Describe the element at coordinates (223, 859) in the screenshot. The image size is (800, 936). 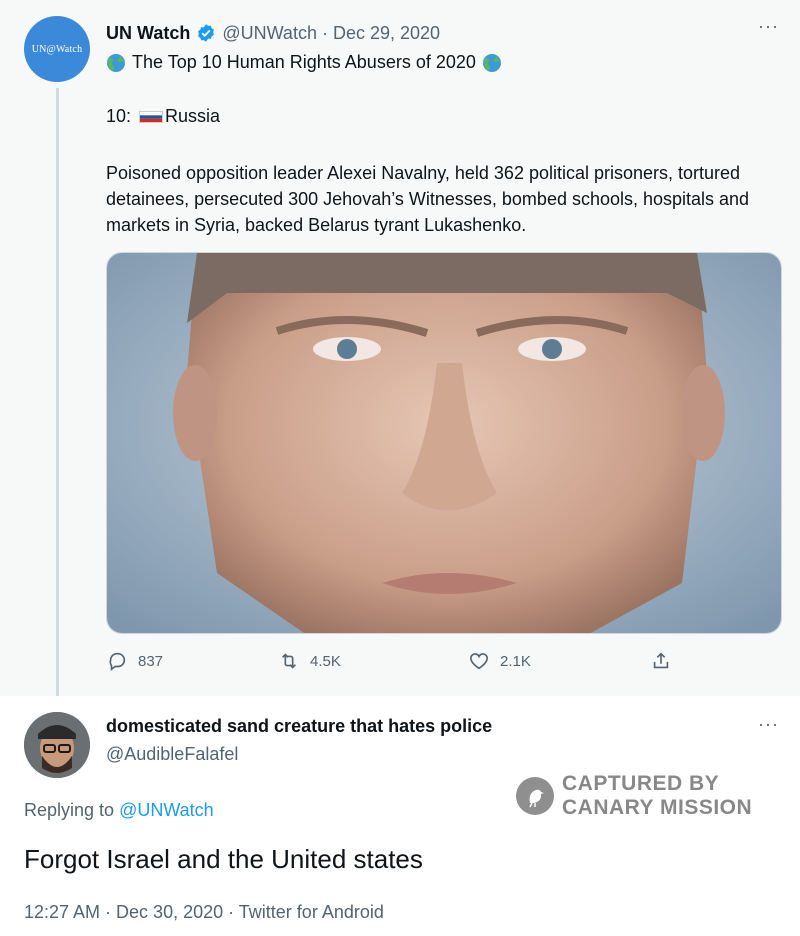
I see `reply-text: Forgot Israel and the United states` at that location.